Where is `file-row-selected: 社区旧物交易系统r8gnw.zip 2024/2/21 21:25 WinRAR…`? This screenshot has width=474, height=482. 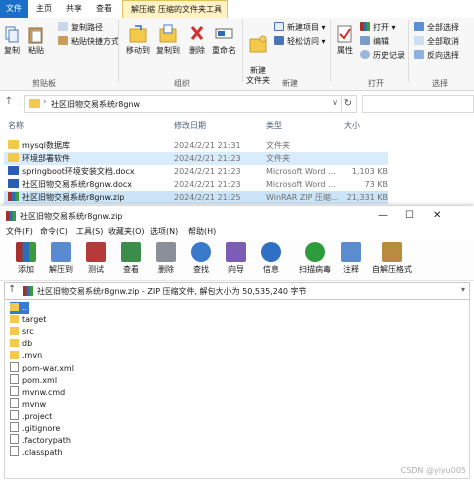
file-row-selected: 社区旧物交易系统r8gnw.zip 2024/2/21 21:25 WinRAR… is located at coordinates (196, 197).